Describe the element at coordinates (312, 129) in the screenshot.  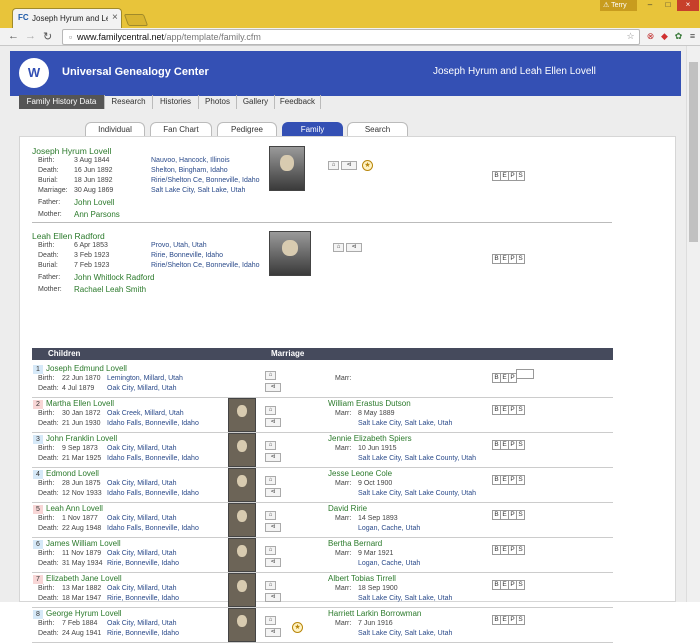
I see `tab-family: Family` at that location.